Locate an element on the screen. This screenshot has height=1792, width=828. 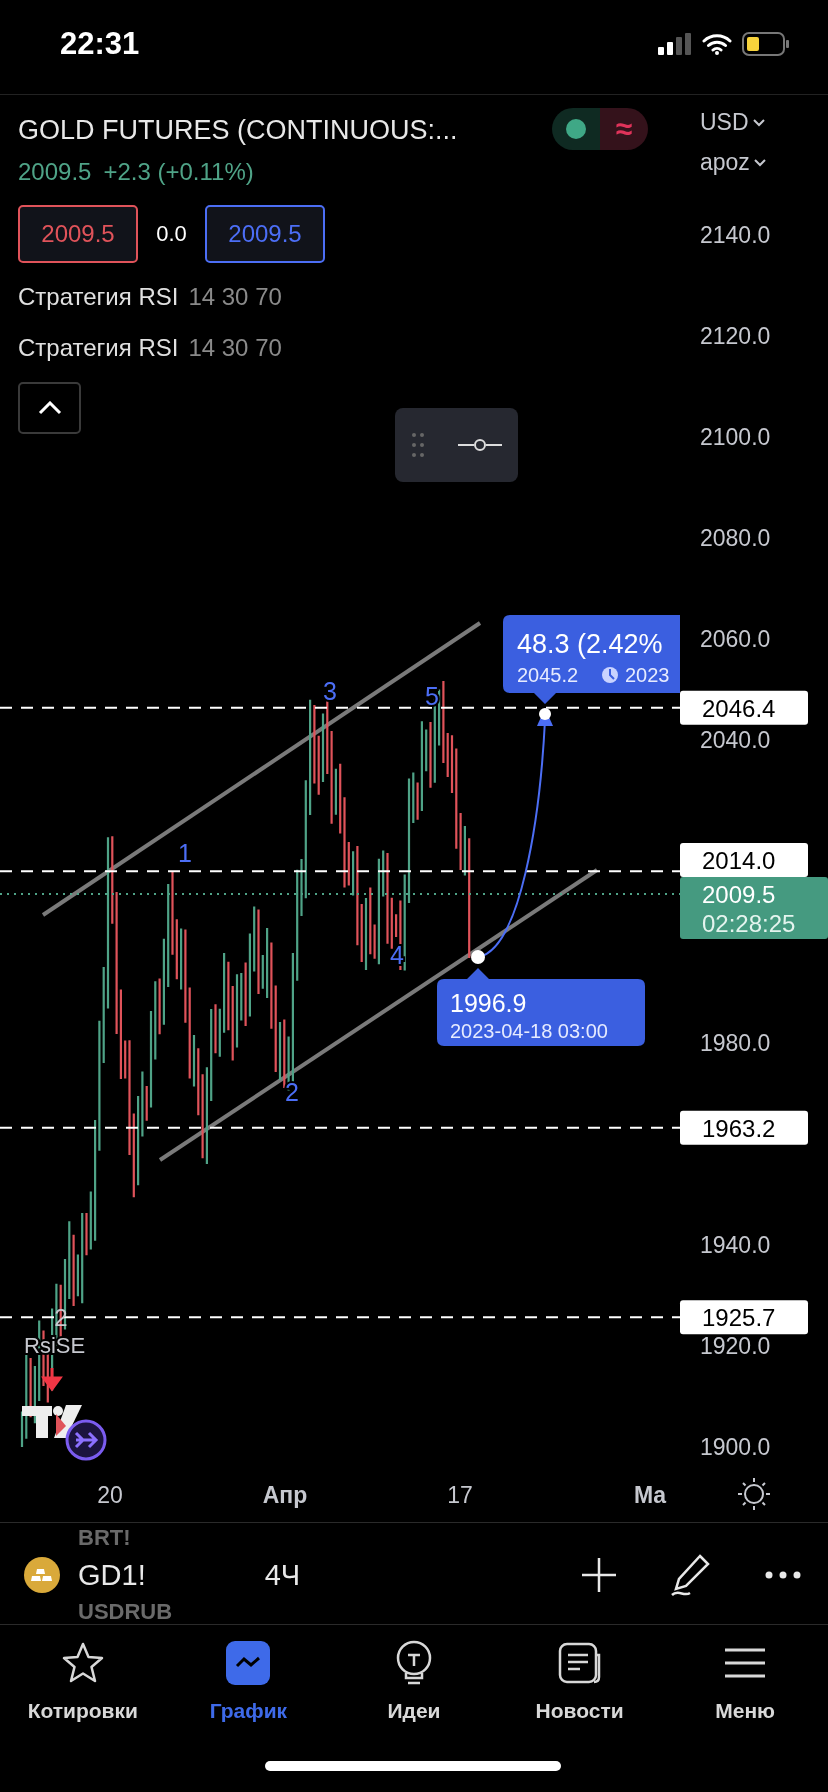
nav-tab: Котировки is located at coordinates (83, 1681).